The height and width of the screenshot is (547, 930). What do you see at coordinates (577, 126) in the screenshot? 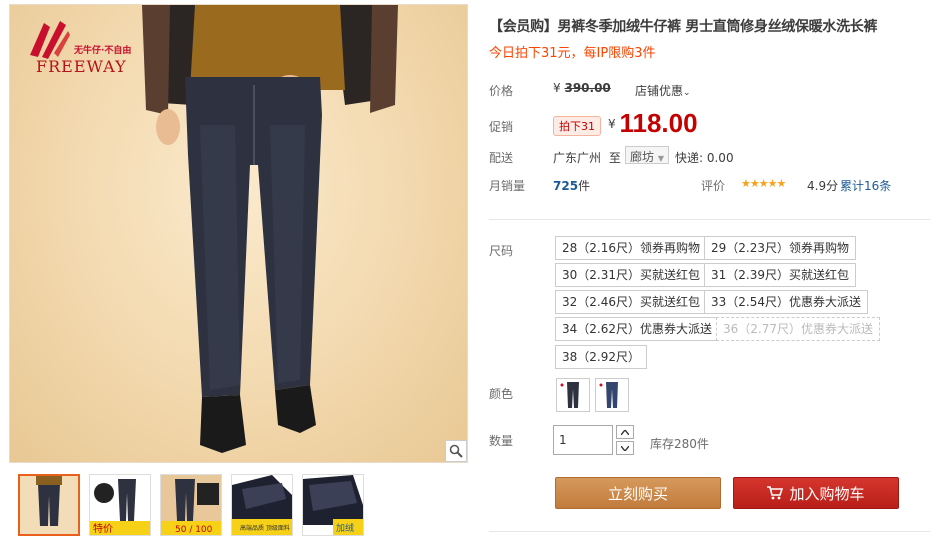
I see `promo-tag: 拍下31` at bounding box center [577, 126].